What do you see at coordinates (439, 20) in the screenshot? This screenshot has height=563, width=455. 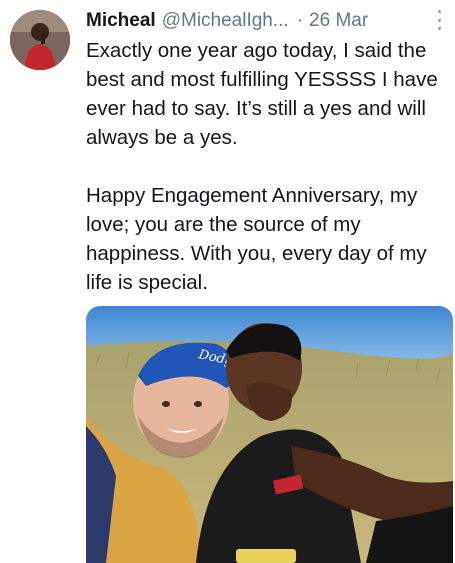 I see `more-vertical-icon` at bounding box center [439, 20].